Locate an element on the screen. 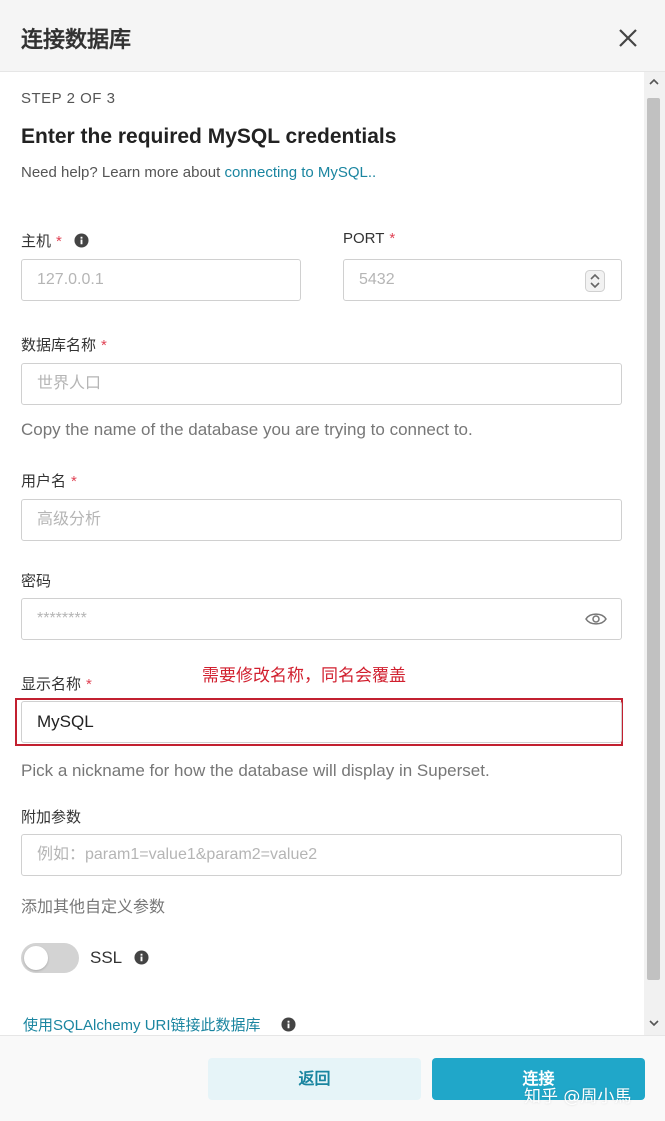 The image size is (665, 1121). help-link: connecting to MySQL.. is located at coordinates (300, 172).